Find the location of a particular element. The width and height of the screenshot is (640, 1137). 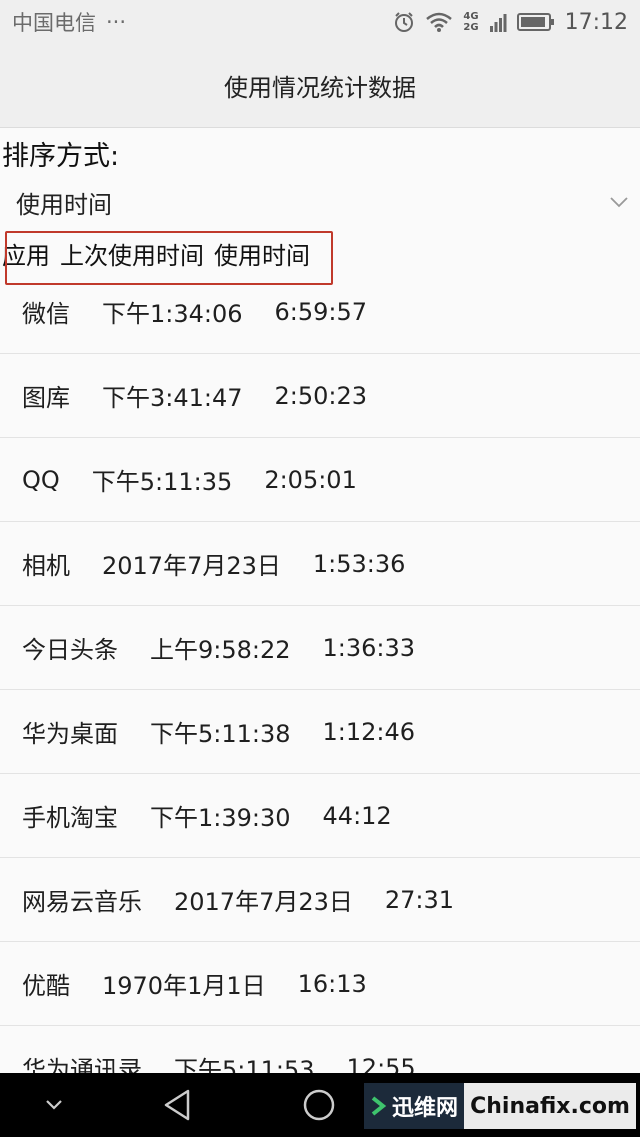

hide-nav-button is located at coordinates (54, 1105).